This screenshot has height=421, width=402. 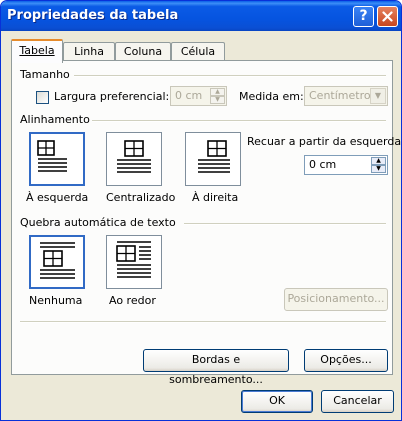 What do you see at coordinates (55, 119) in the screenshot?
I see `alignment-section-label: Alinhamento` at bounding box center [55, 119].